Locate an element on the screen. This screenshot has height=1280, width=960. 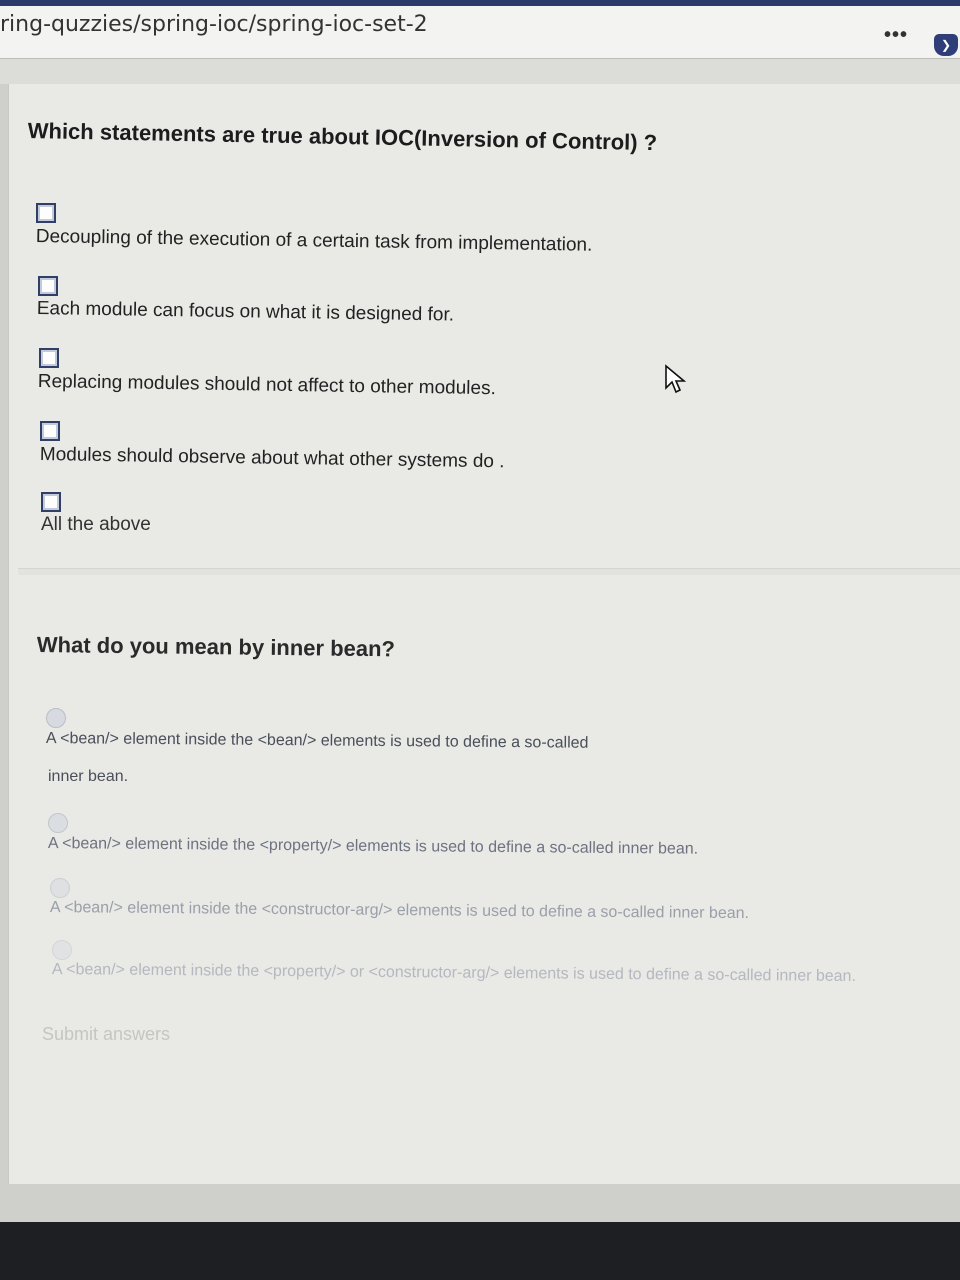
page-strip is located at coordinates (480, 71).